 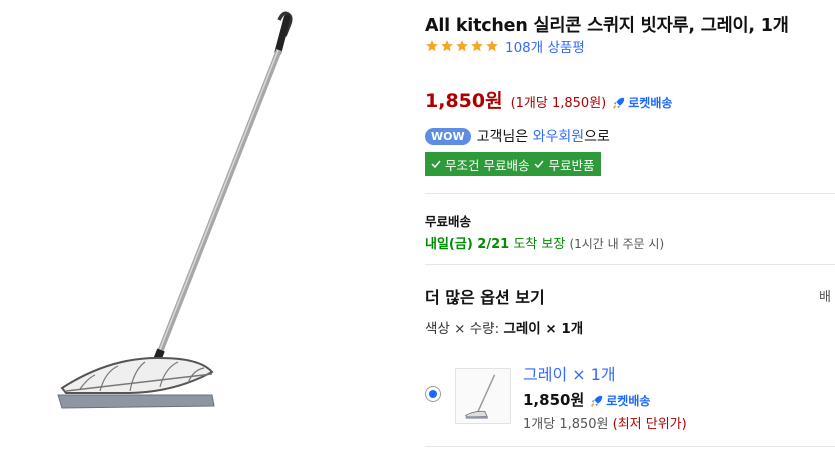 I want to click on free-shipping-badge: 무조건 무료배송 무료반품, so click(x=513, y=164).